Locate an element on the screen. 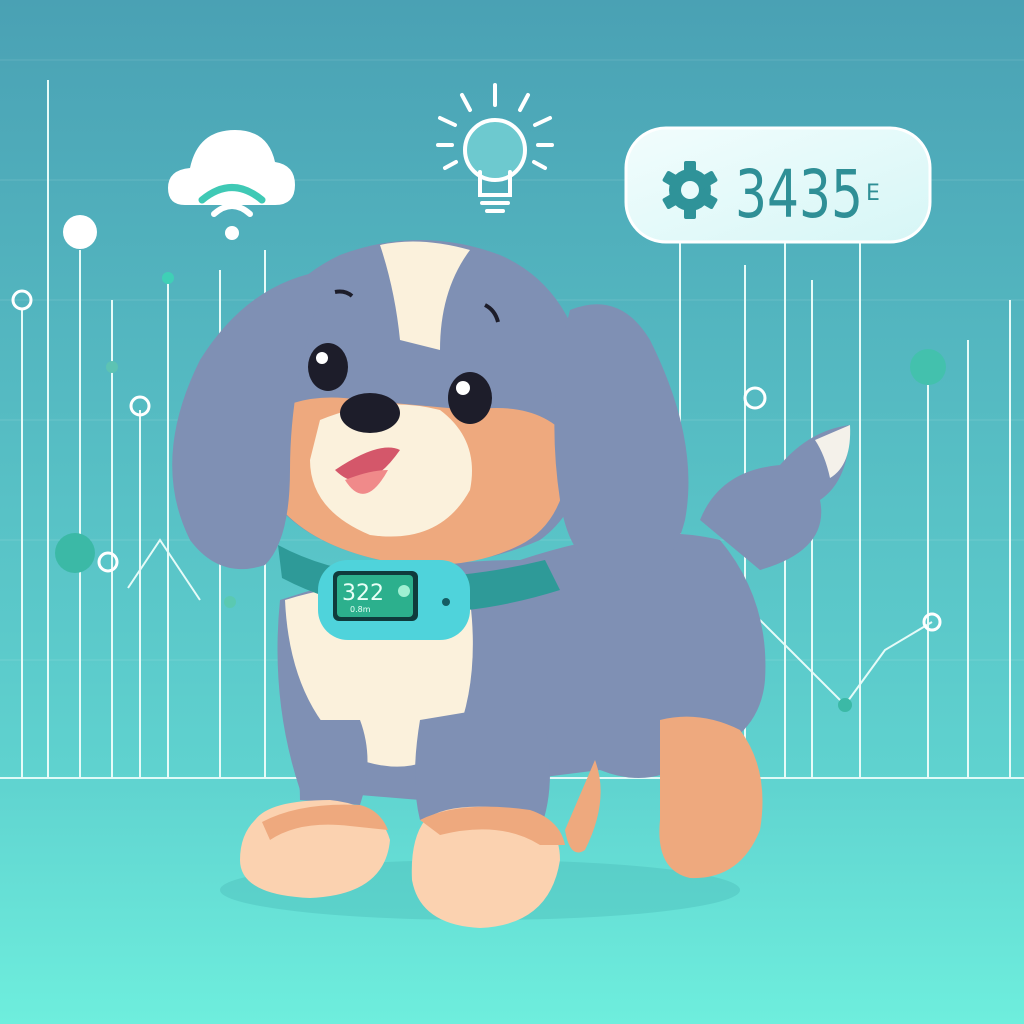  tracker-display-value: 322 is located at coordinates (363, 593).